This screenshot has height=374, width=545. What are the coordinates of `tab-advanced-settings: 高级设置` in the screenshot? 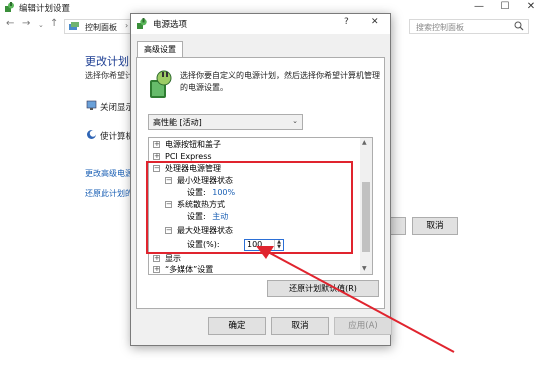 It's located at (160, 49).